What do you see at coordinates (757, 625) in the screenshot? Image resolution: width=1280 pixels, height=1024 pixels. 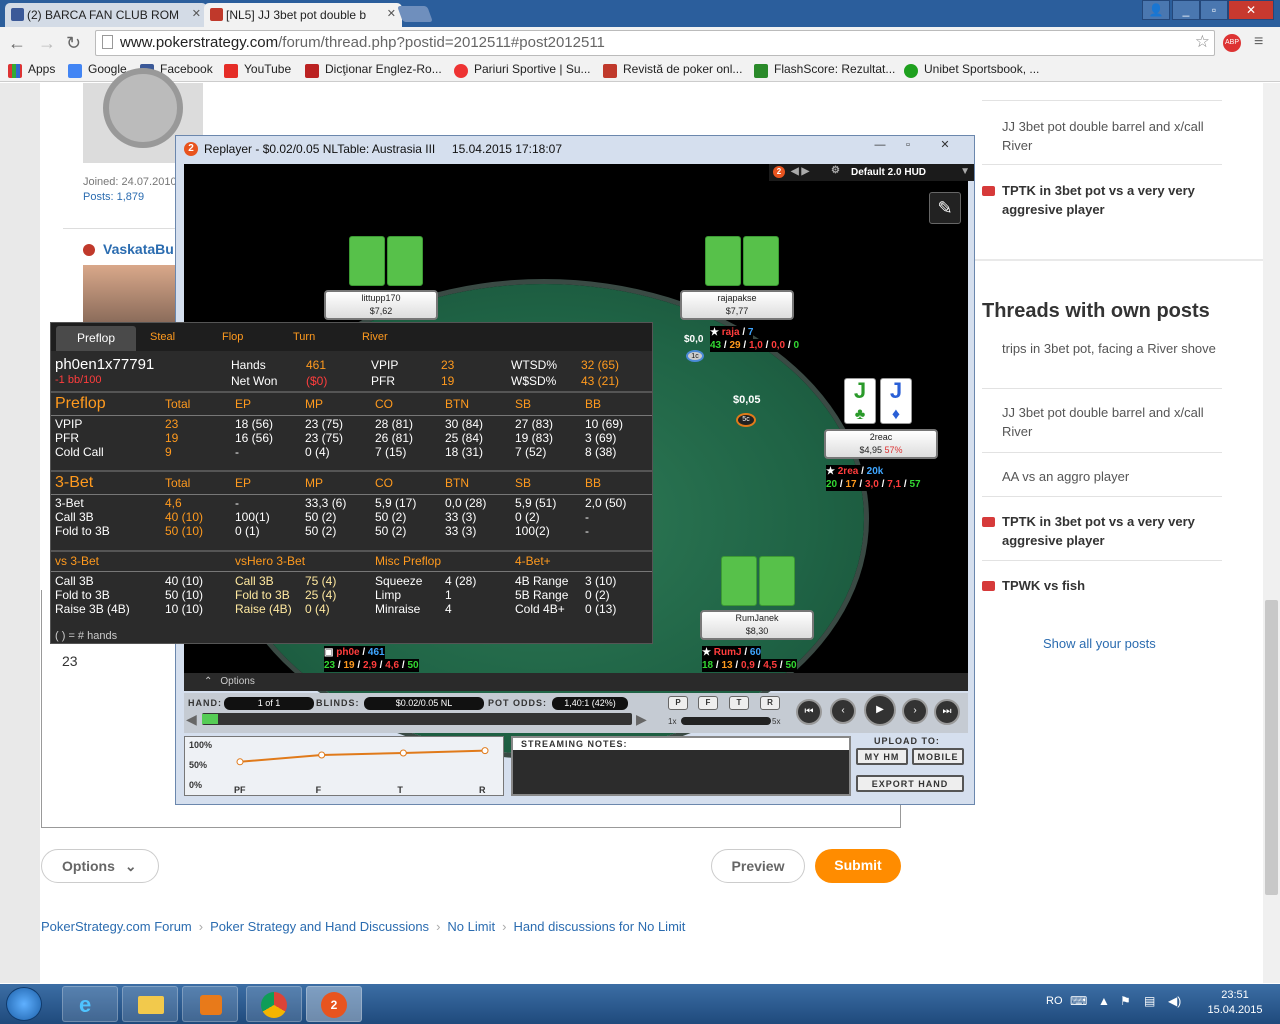 I see `seat-plate: RumJanek $8,30` at bounding box center [757, 625].